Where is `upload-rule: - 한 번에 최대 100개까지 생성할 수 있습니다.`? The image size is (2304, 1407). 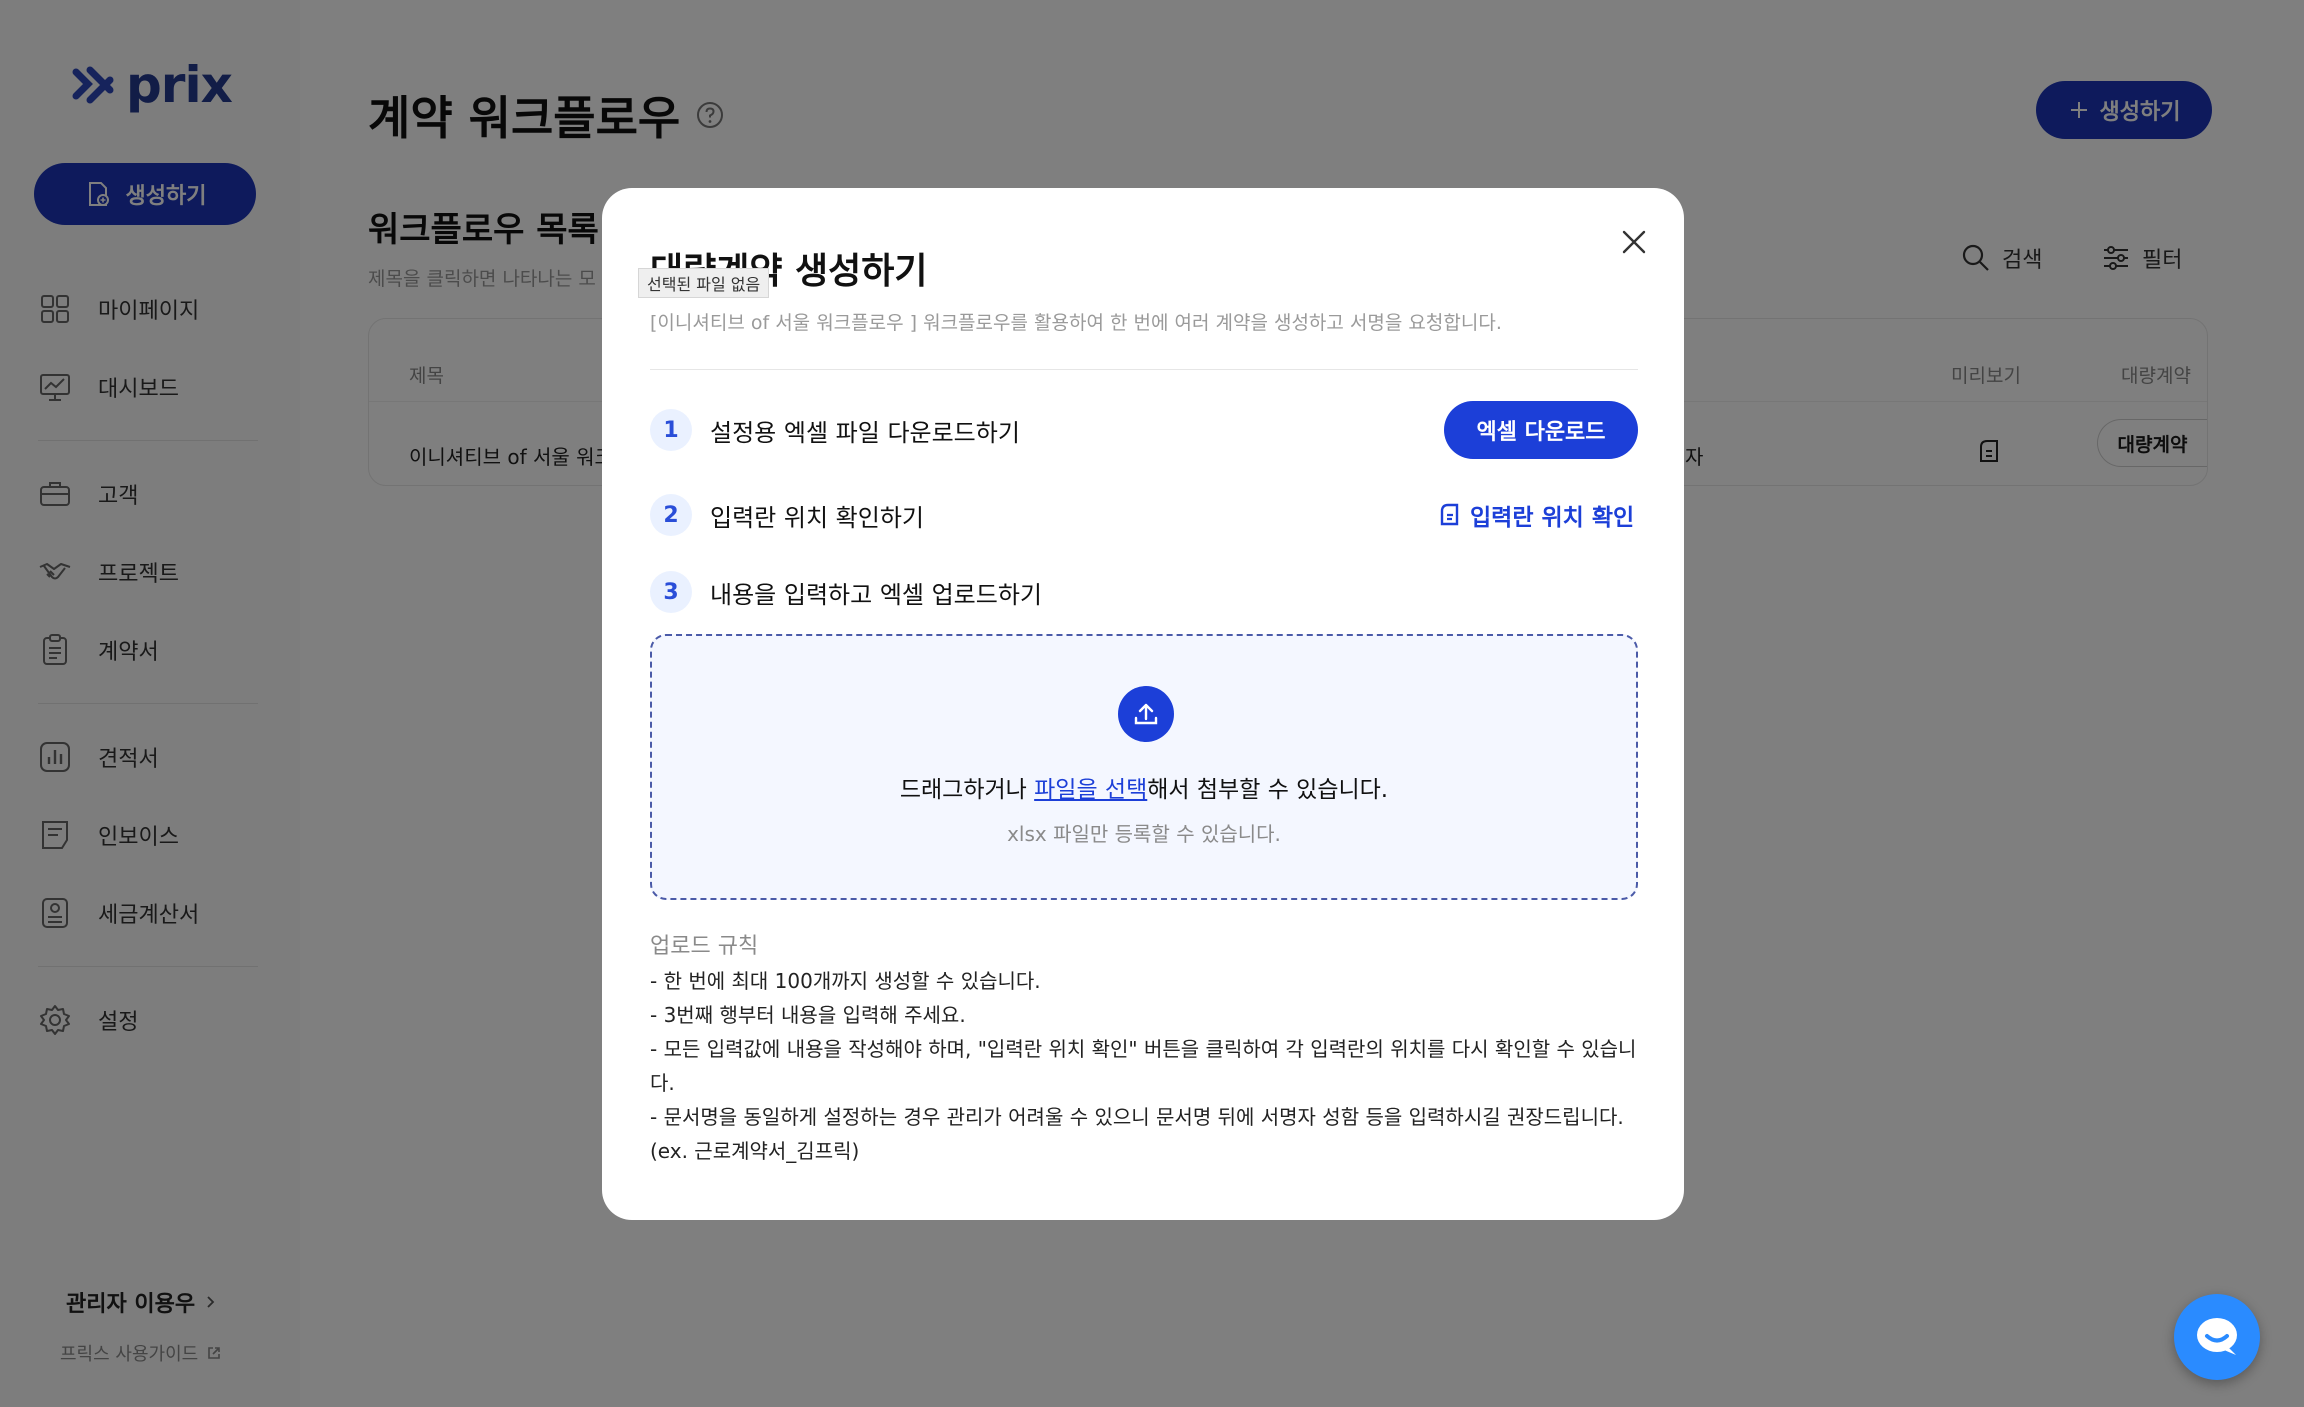 upload-rule: - 한 번에 최대 100개까지 생성할 수 있습니다. is located at coordinates (845, 981).